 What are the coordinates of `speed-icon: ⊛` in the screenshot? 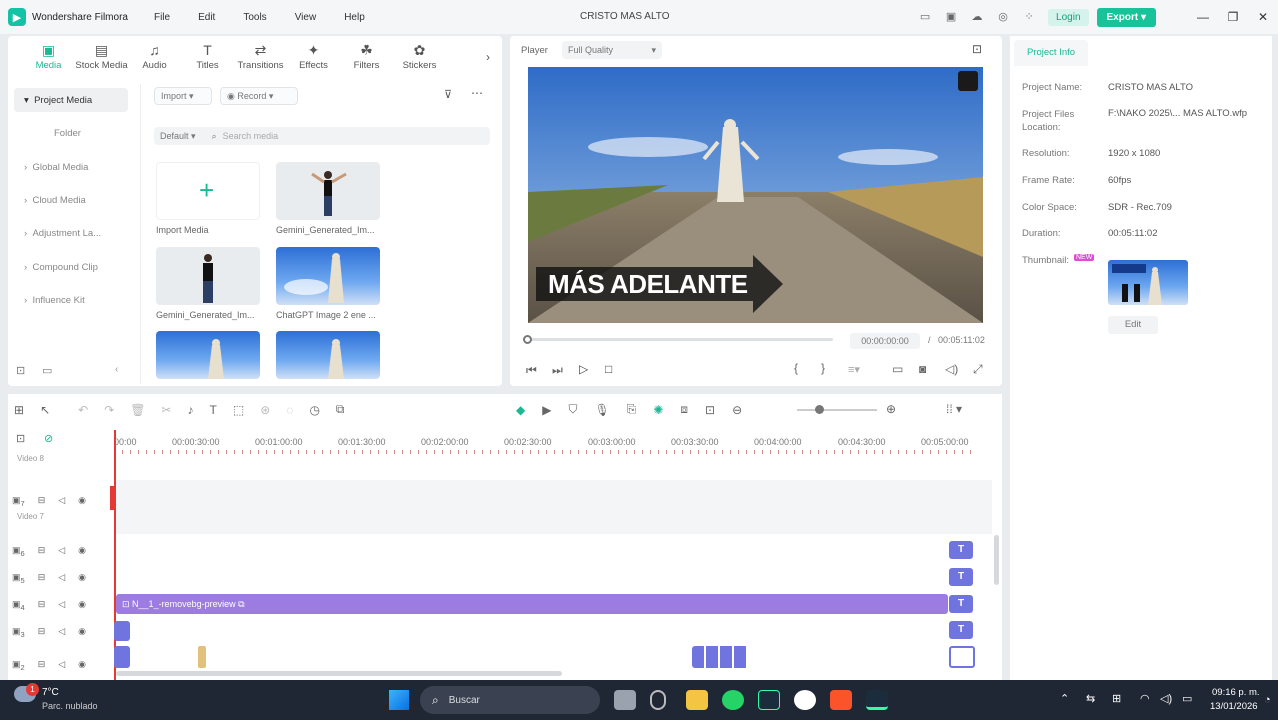 It's located at (265, 410).